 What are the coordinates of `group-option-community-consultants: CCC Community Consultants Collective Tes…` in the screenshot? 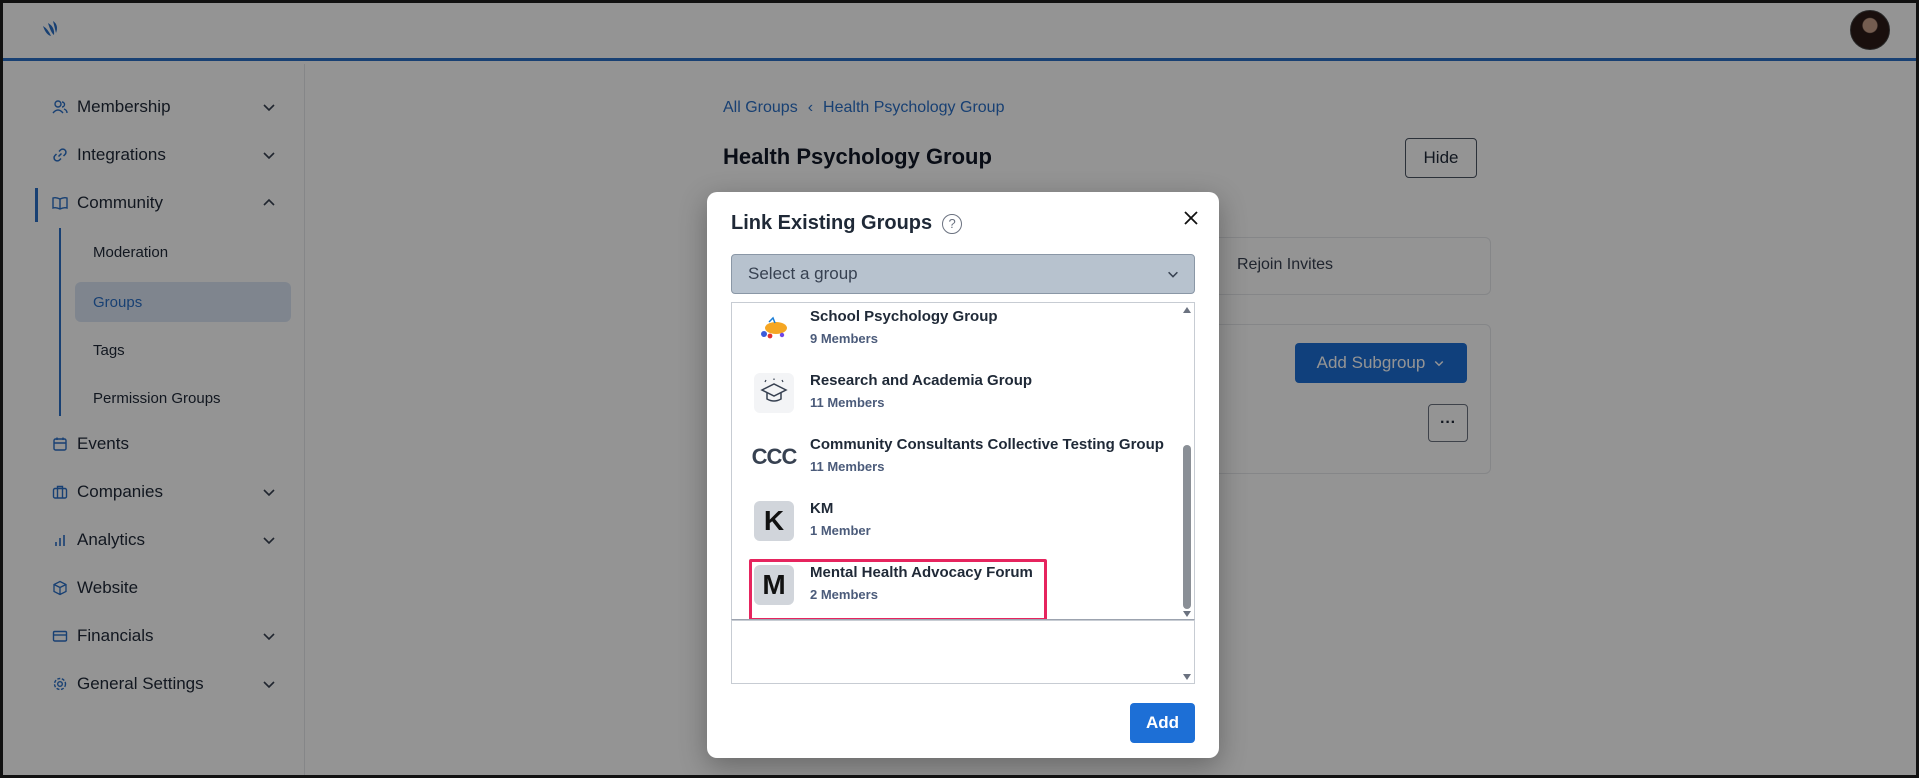 It's located at (957, 457).